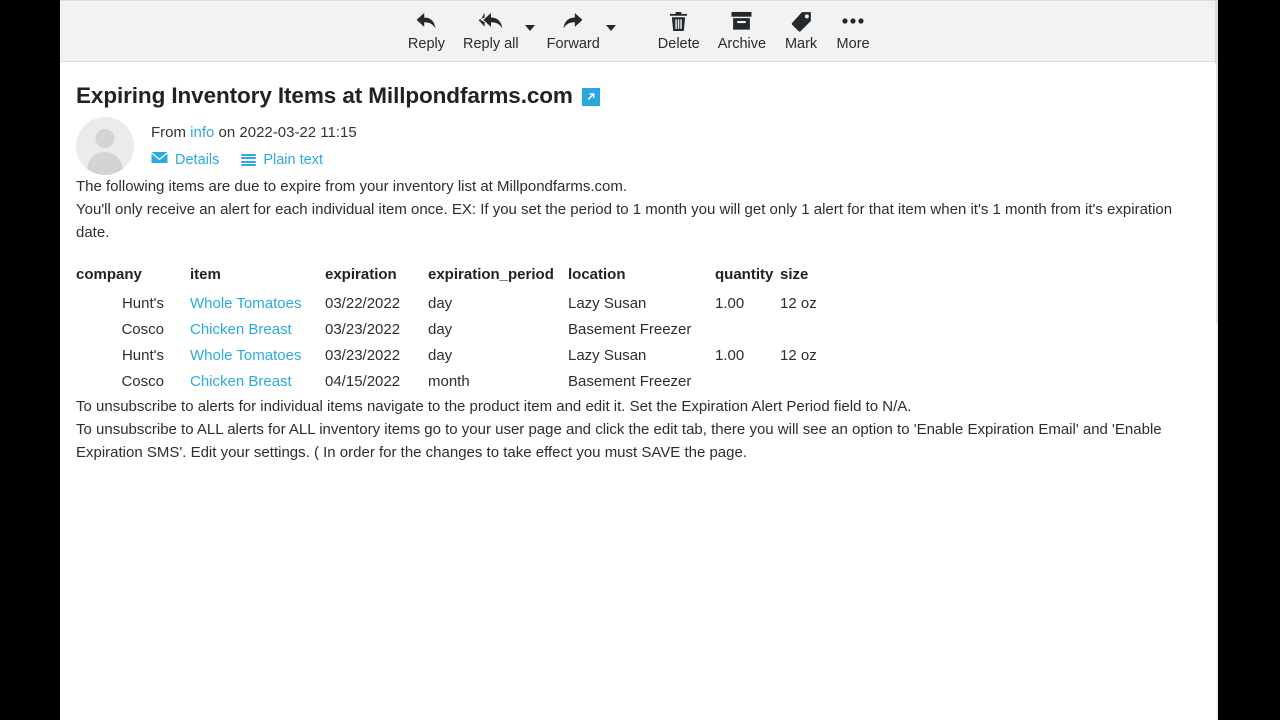 Image resolution: width=1280 pixels, height=720 pixels. I want to click on forward-label: Forward, so click(573, 44).